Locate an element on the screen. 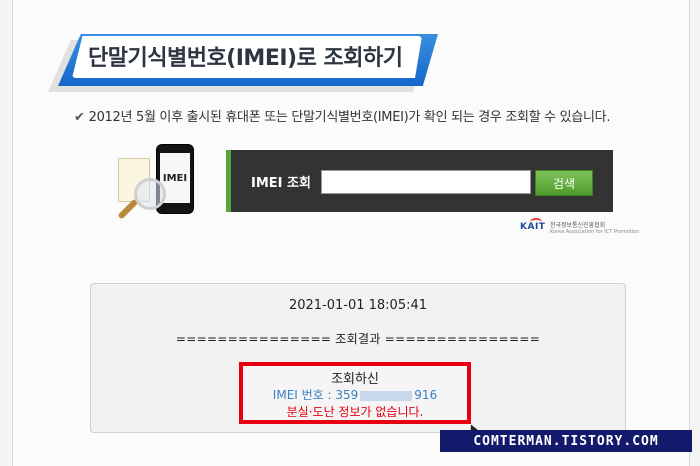  kait-mark: KAIT is located at coordinates (533, 227).